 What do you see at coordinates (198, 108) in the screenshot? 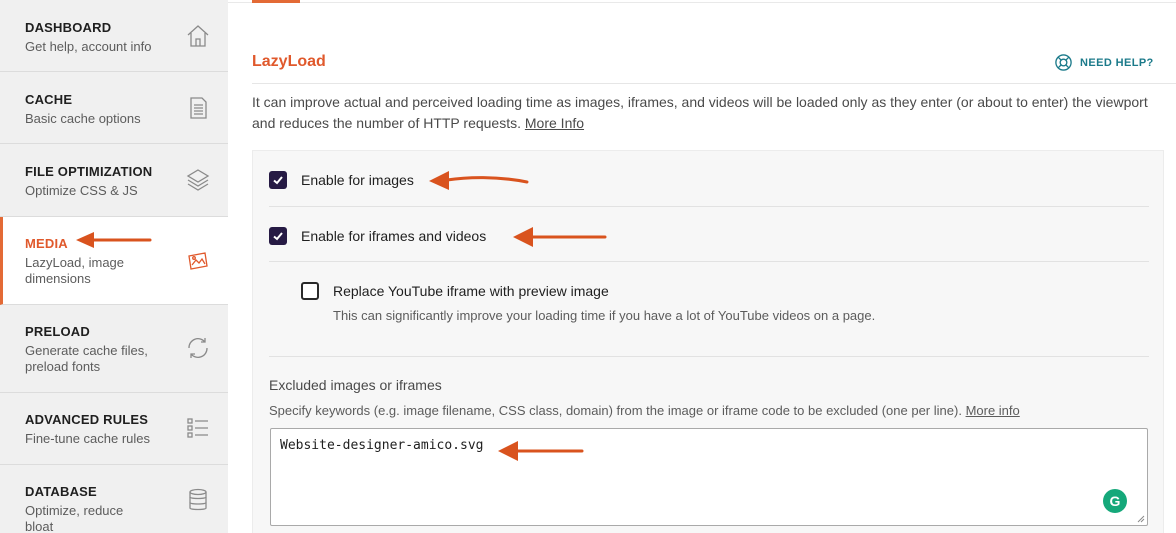
I see `document-icon` at bounding box center [198, 108].